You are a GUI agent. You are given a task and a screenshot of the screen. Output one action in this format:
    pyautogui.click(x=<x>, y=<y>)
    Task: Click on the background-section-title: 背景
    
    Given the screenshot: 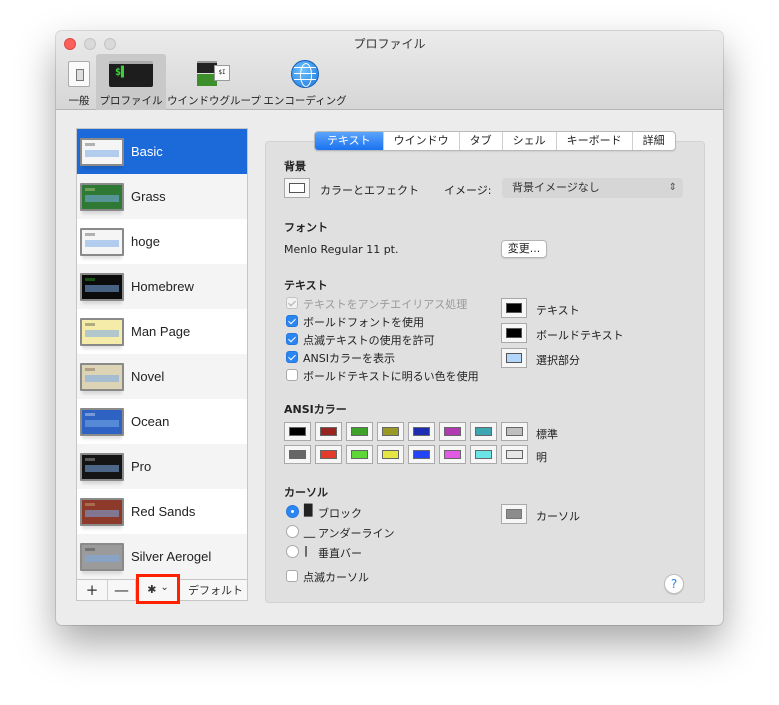 What is the action you would take?
    pyautogui.click(x=295, y=166)
    